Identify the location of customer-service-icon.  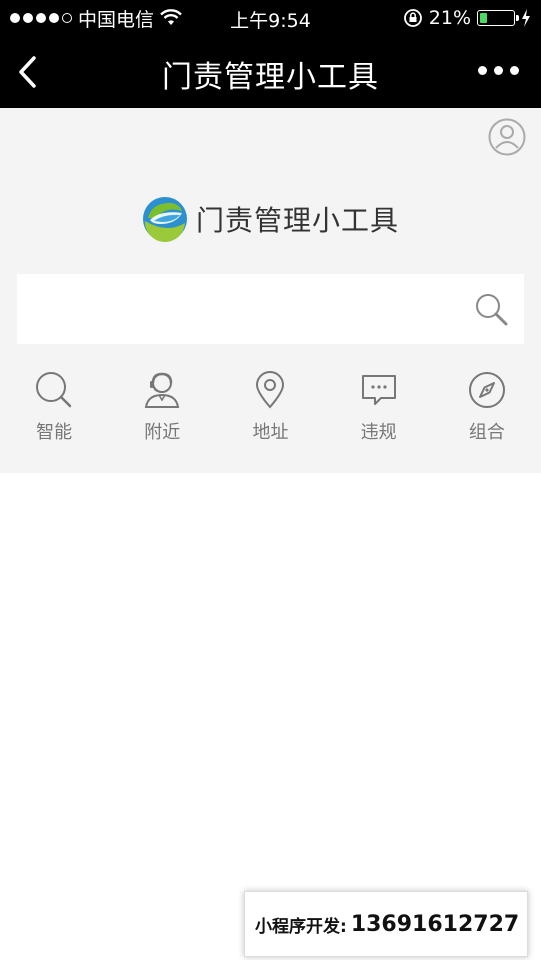
(162, 390).